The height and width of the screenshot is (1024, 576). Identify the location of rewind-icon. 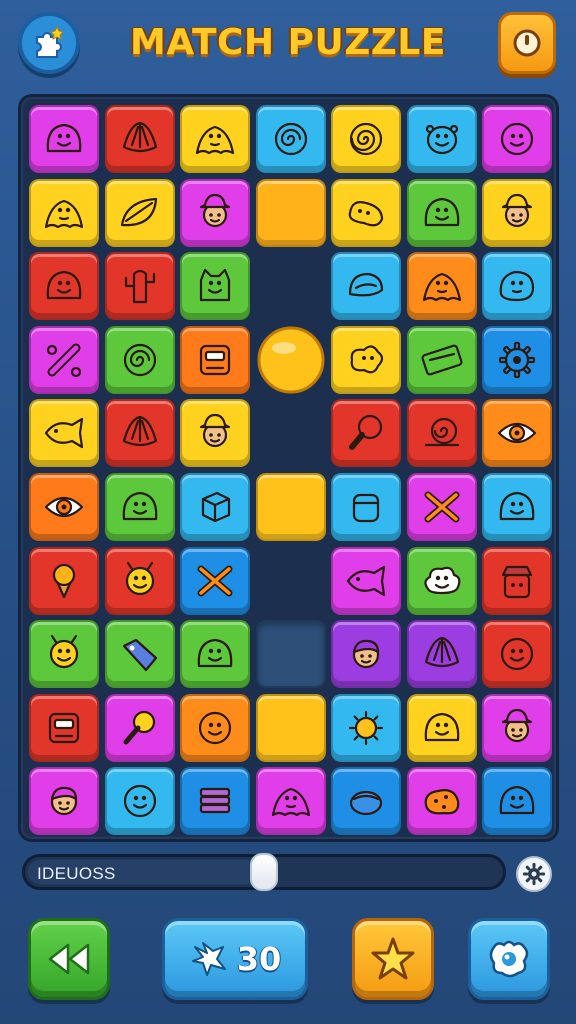
(69, 959).